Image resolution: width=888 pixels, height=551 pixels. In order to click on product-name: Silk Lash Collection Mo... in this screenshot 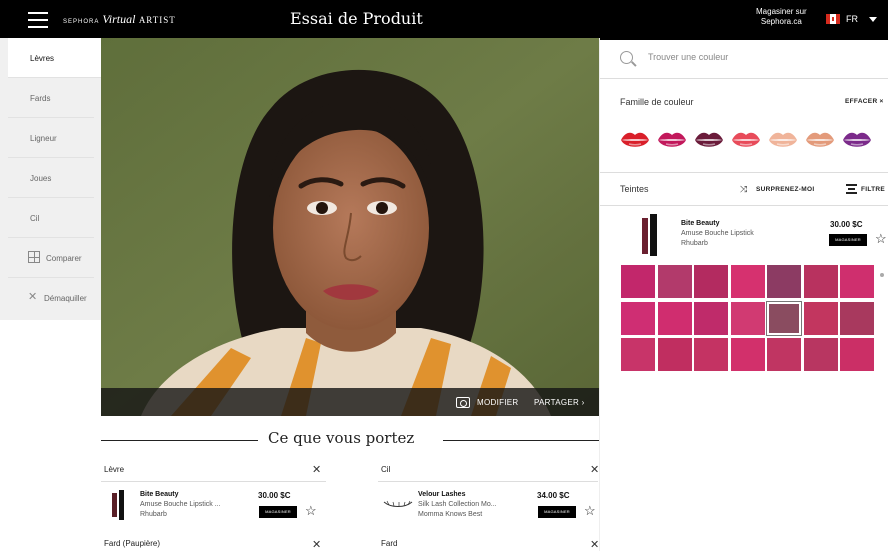, I will do `click(457, 504)`.